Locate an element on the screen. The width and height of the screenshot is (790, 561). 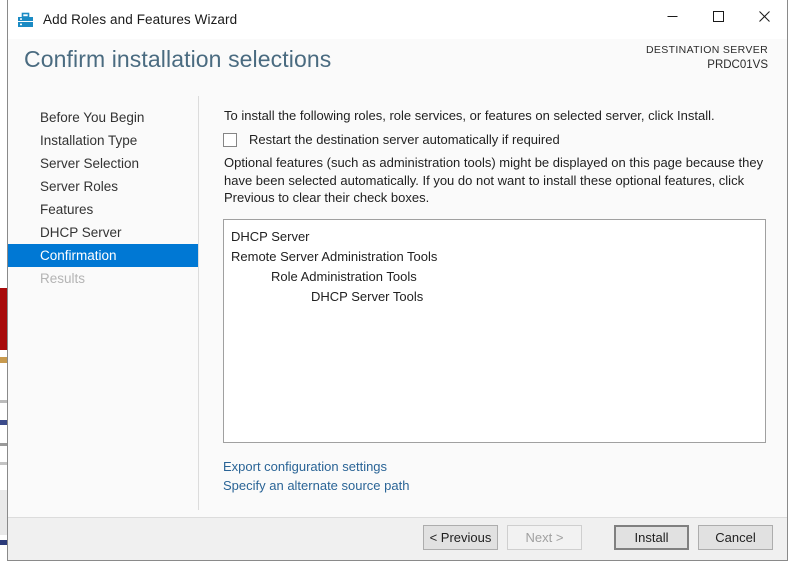
close-button is located at coordinates (764, 16).